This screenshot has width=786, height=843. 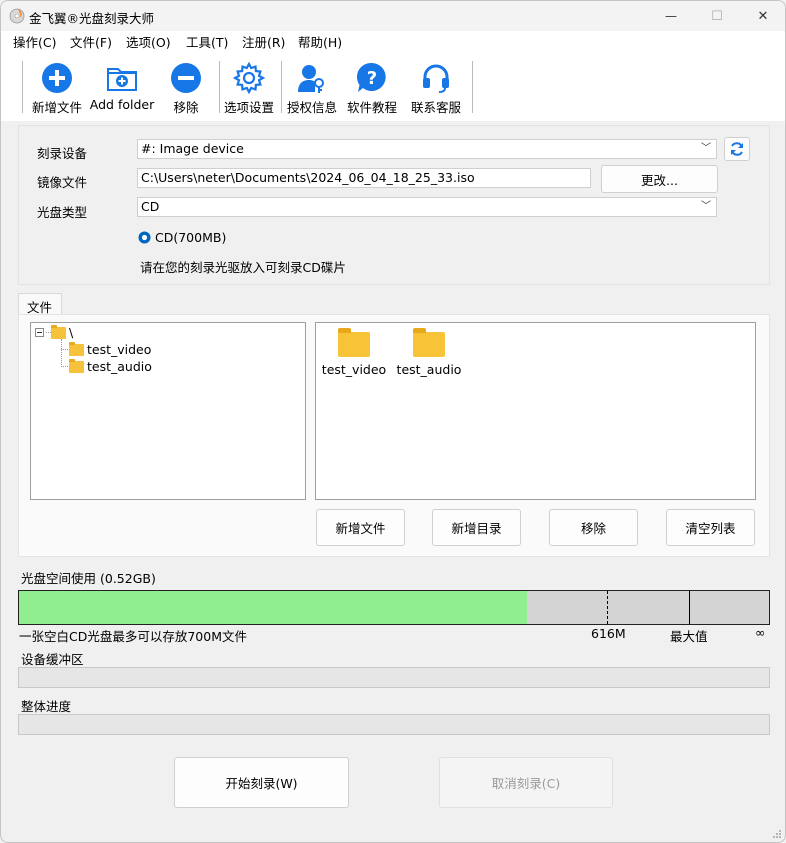 I want to click on tree-node-test-audio: test_audio, so click(x=110, y=366).